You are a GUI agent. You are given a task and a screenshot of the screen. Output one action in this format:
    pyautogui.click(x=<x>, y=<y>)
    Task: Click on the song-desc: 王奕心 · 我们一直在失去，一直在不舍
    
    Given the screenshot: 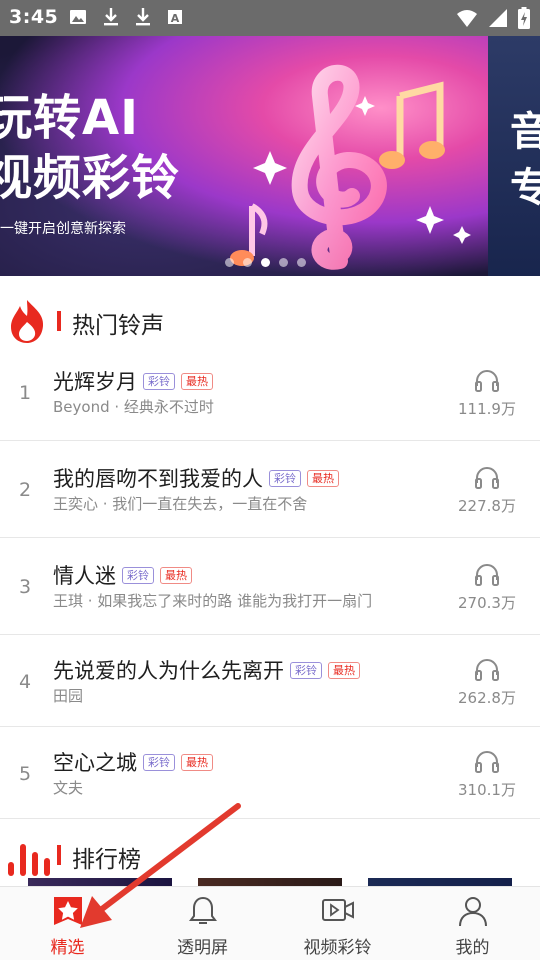 What is the action you would take?
    pyautogui.click(x=180, y=504)
    